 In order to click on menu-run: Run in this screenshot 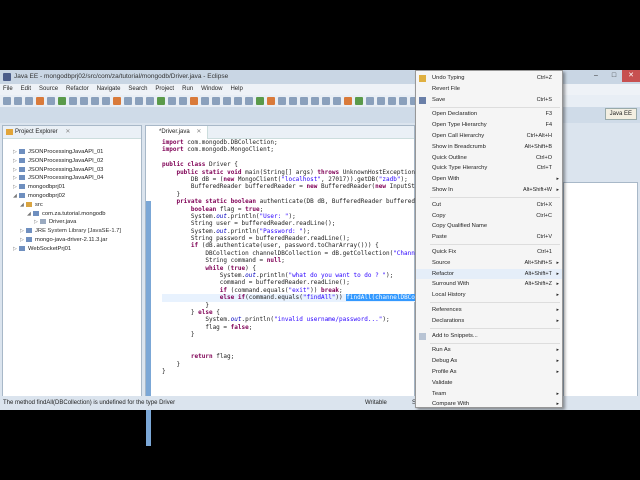, I will do `click(187, 89)`.